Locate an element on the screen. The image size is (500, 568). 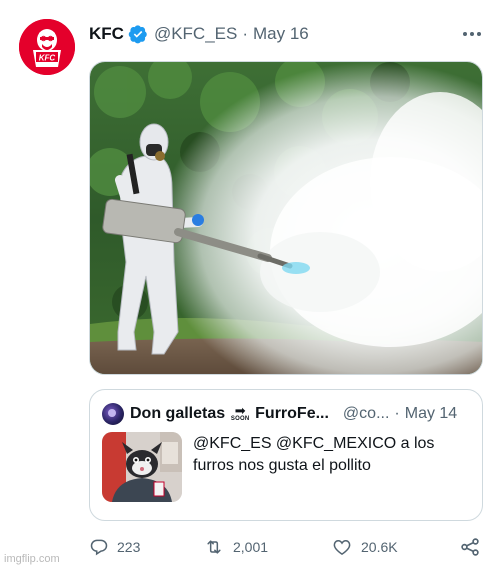
like-button: 20.6K is located at coordinates (364, 547).